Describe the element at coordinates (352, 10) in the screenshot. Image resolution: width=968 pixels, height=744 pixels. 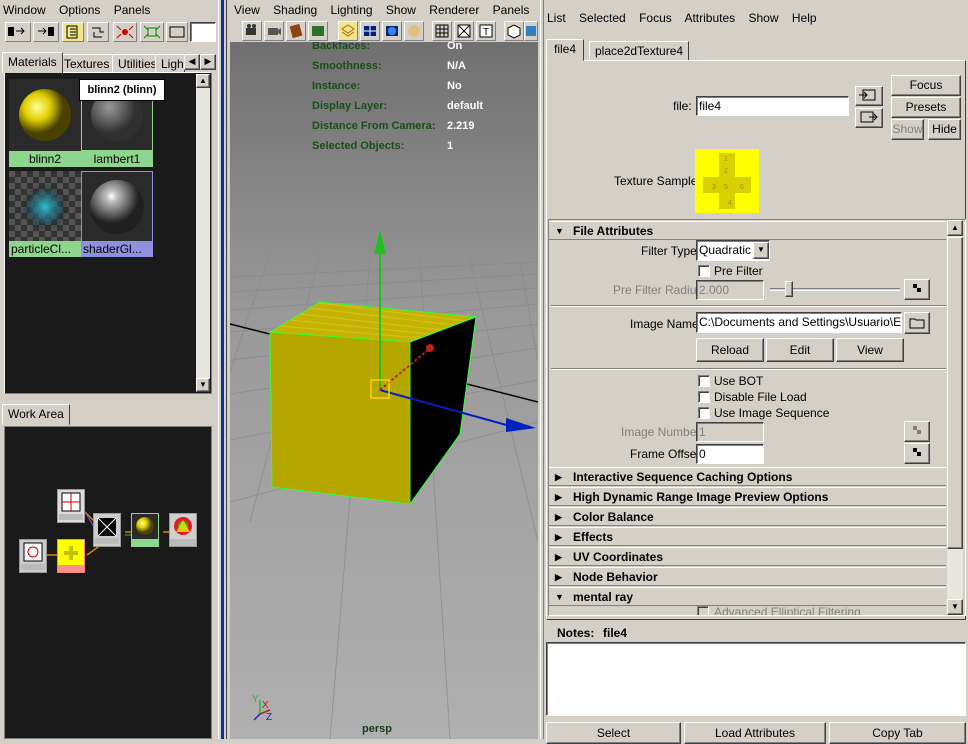
I see `vp-menu-lighting: Lighting` at that location.